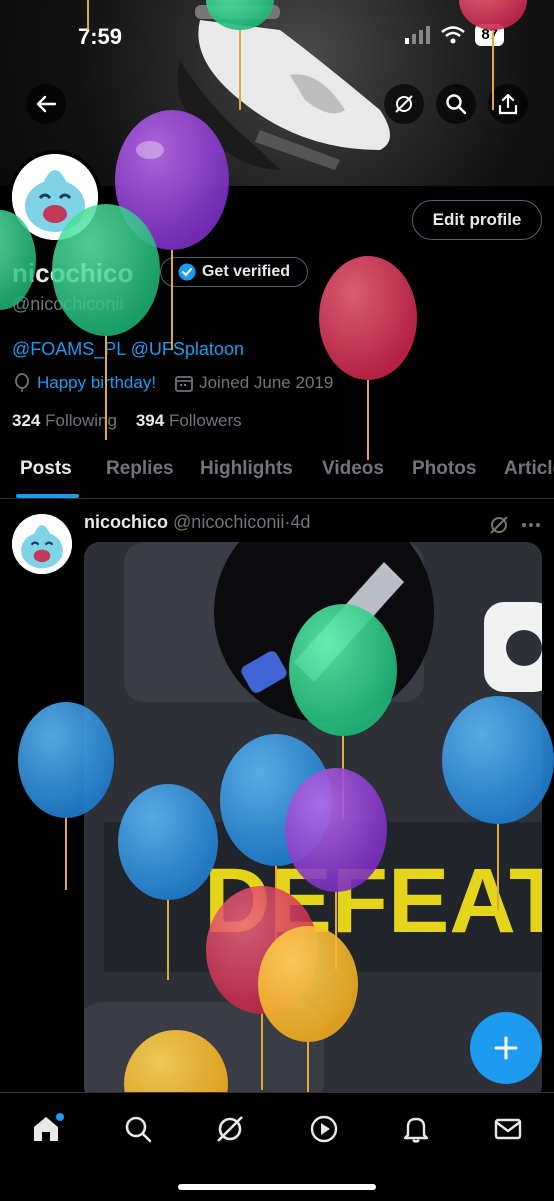 Image resolution: width=554 pixels, height=1201 pixels. I want to click on post-header: nicochico @nicochiconii·4d, so click(197, 522).